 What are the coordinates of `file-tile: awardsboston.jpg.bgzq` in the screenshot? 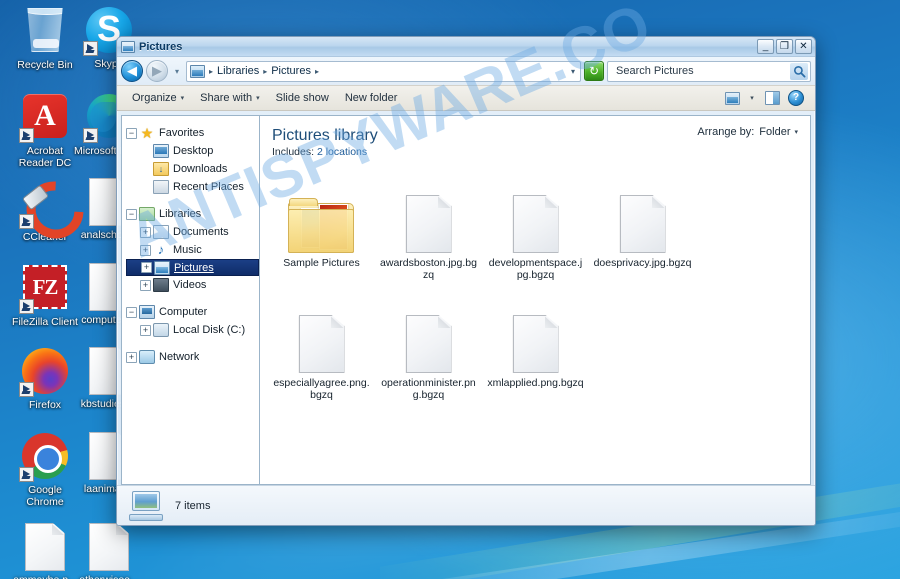 It's located at (428, 229).